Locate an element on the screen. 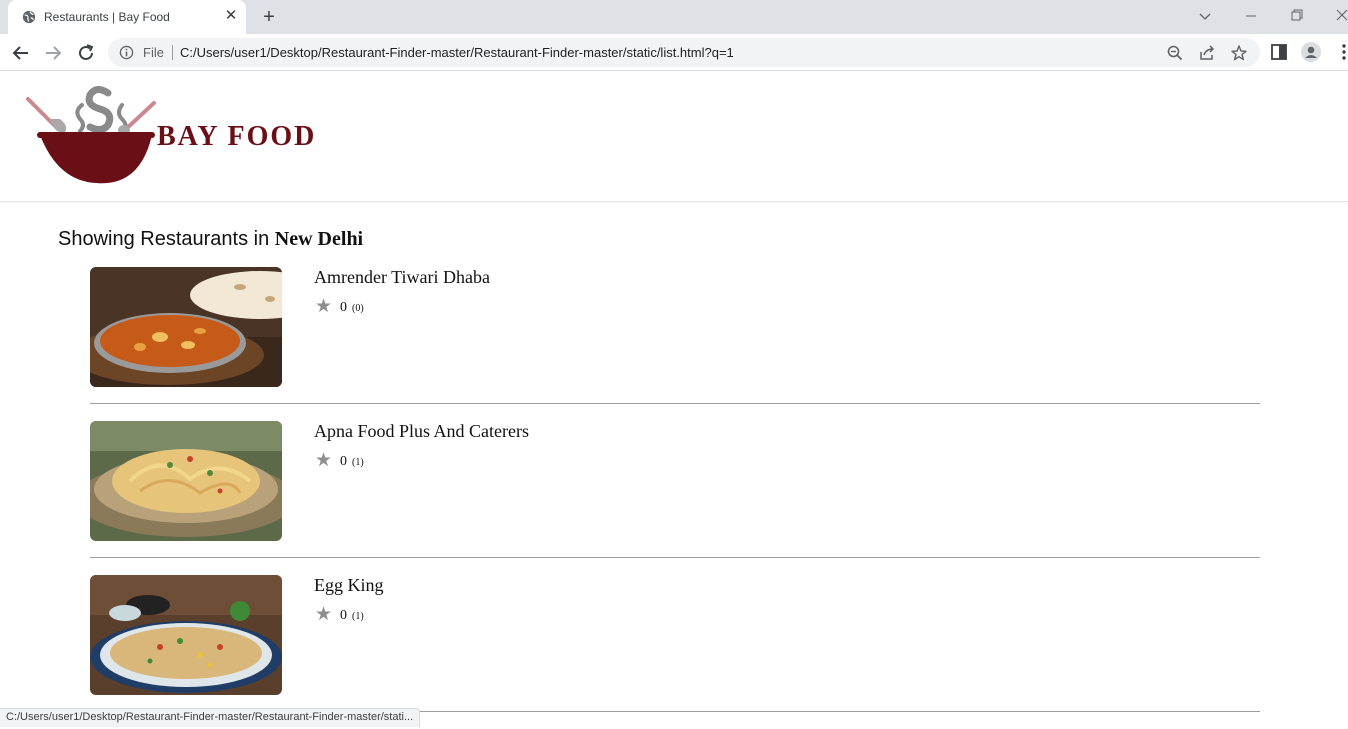  listing-city: New Delhi is located at coordinates (319, 239).